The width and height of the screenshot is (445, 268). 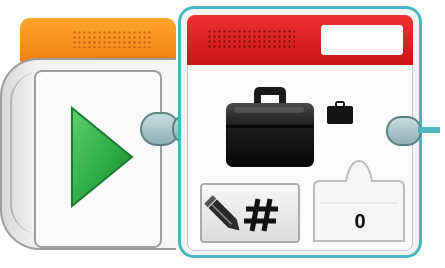 I want to click on mode-selector-button, so click(x=250, y=213).